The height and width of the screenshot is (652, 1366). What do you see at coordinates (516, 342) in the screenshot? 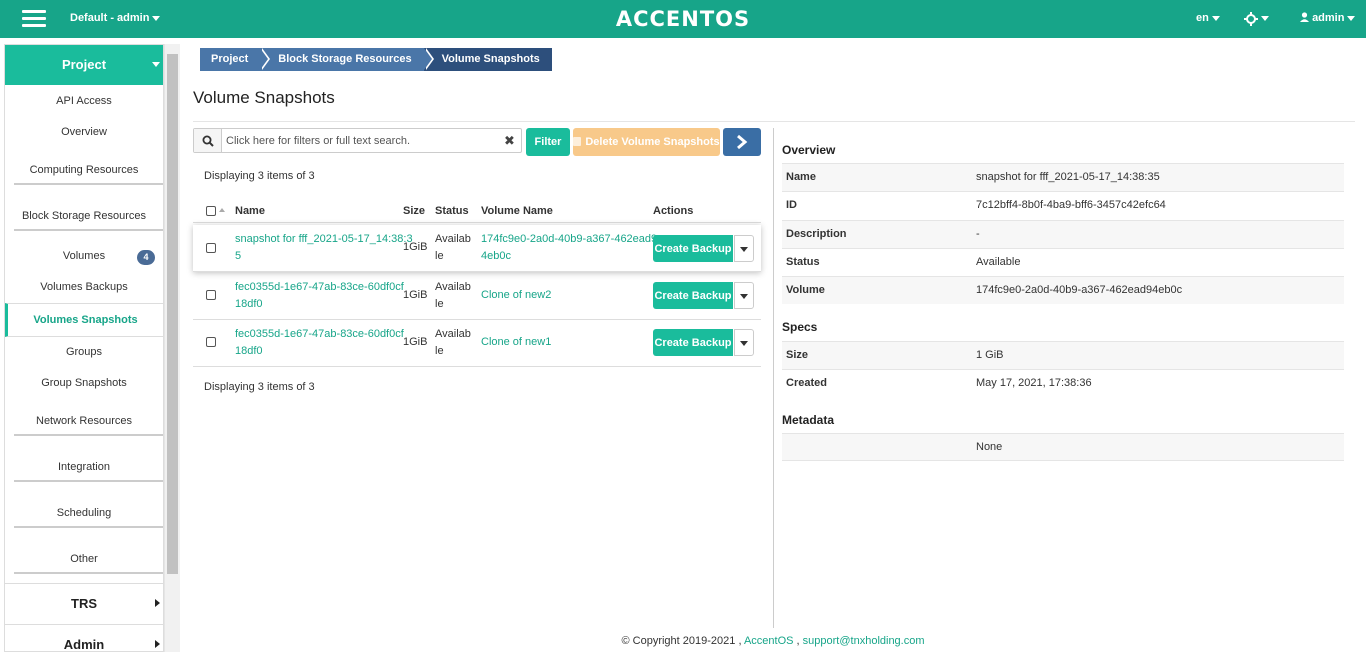
I see `volume-name-link: Clone of new1` at bounding box center [516, 342].